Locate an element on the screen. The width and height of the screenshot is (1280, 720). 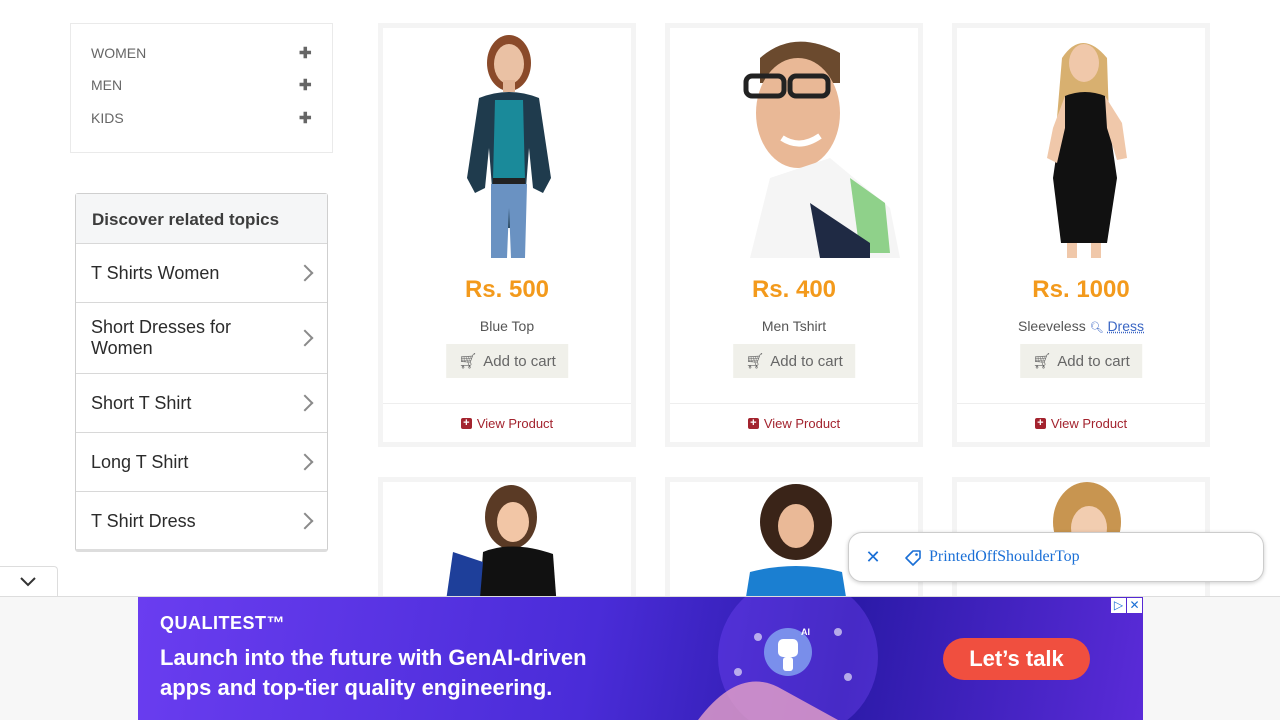
category-kids: KIDS ✚ is located at coordinates (201, 118).